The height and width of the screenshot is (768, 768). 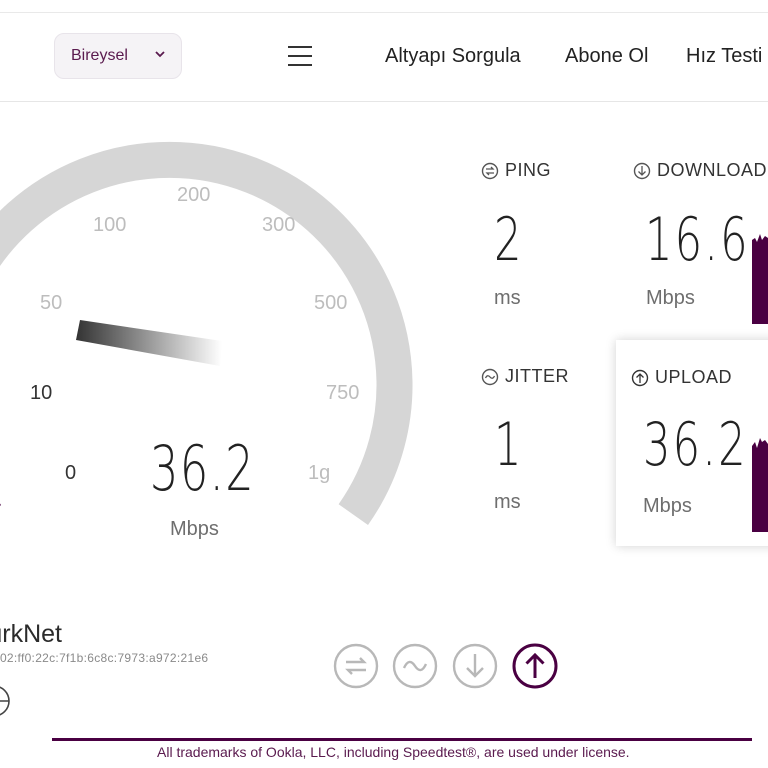 What do you see at coordinates (642, 170) in the screenshot?
I see `download-icon` at bounding box center [642, 170].